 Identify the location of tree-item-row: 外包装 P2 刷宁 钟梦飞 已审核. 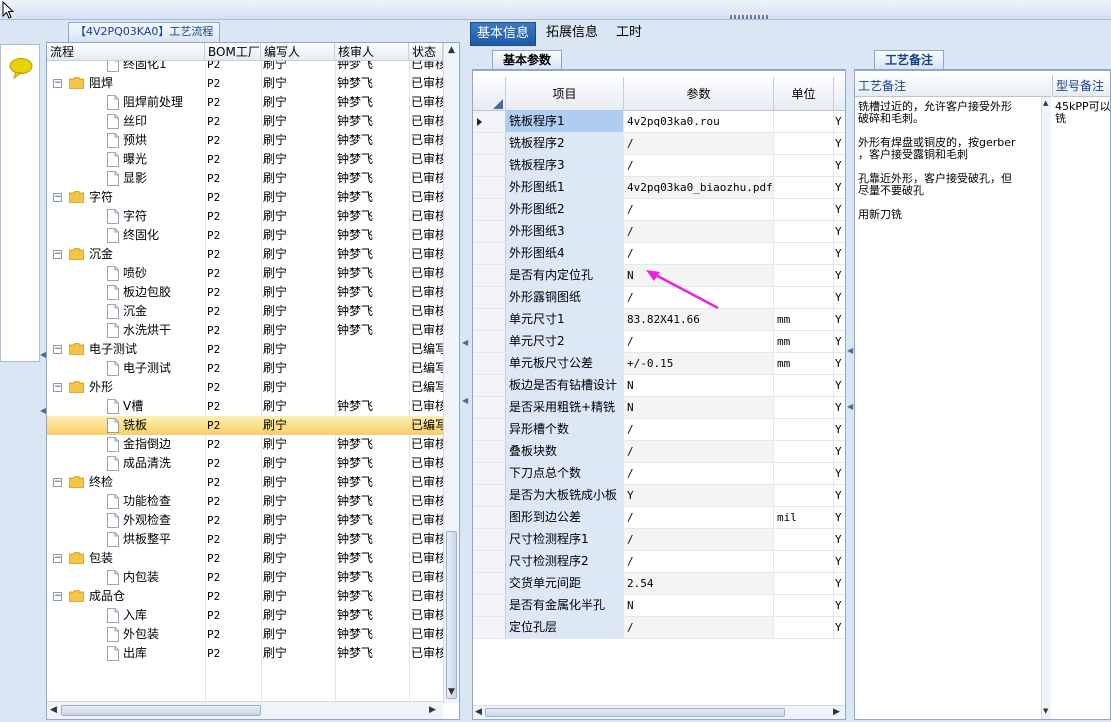
(245, 634).